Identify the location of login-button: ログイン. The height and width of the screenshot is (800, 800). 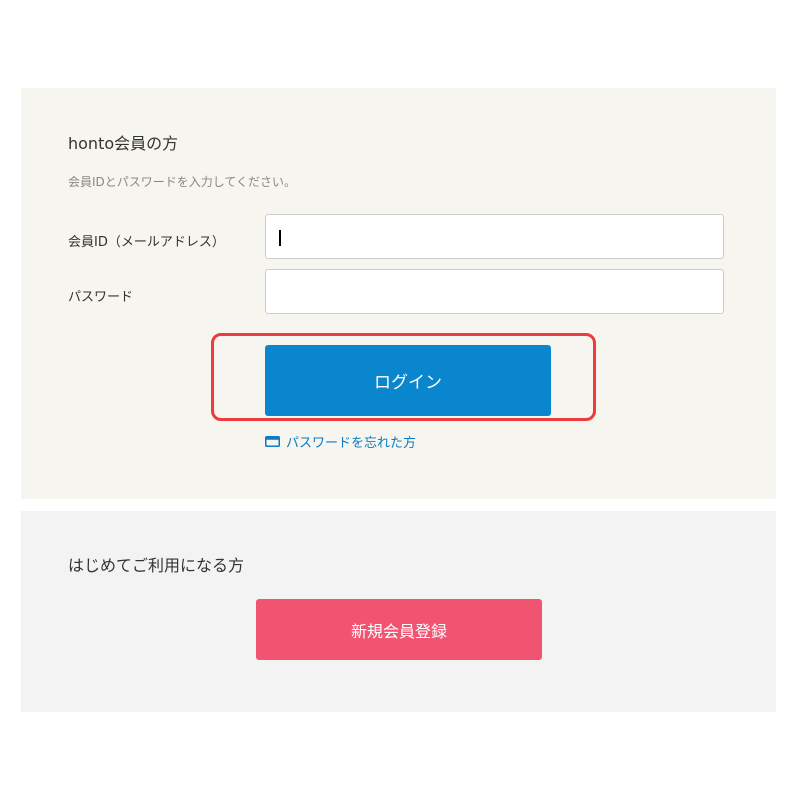
(408, 380).